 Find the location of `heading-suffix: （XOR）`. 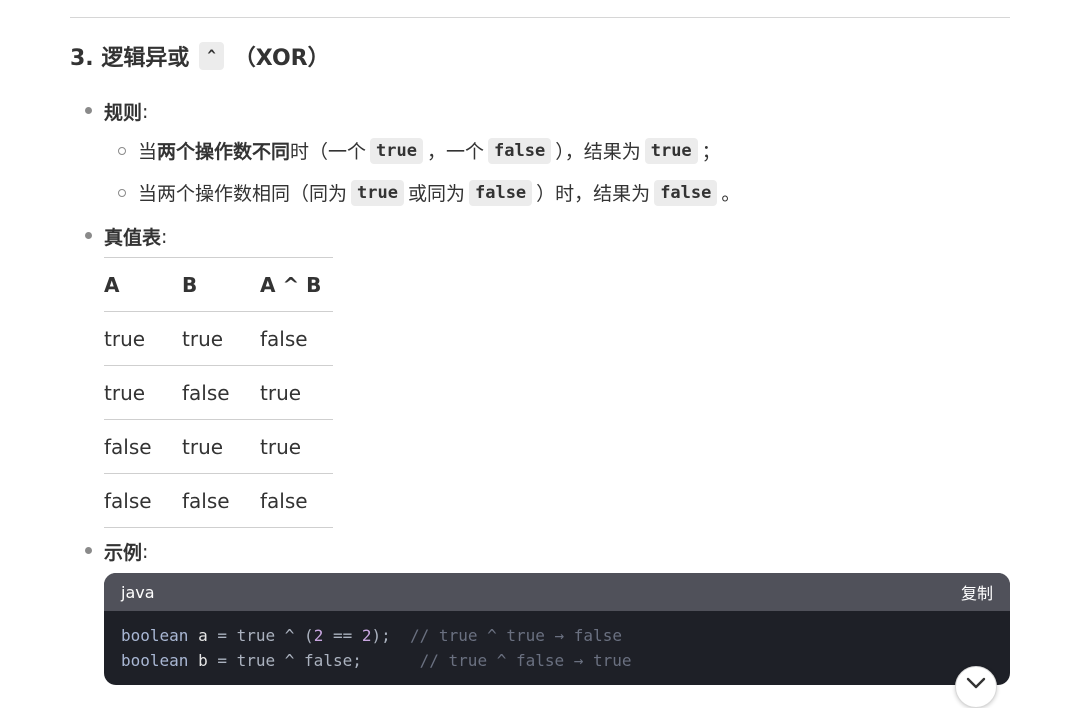

heading-suffix: （XOR） is located at coordinates (281, 58).